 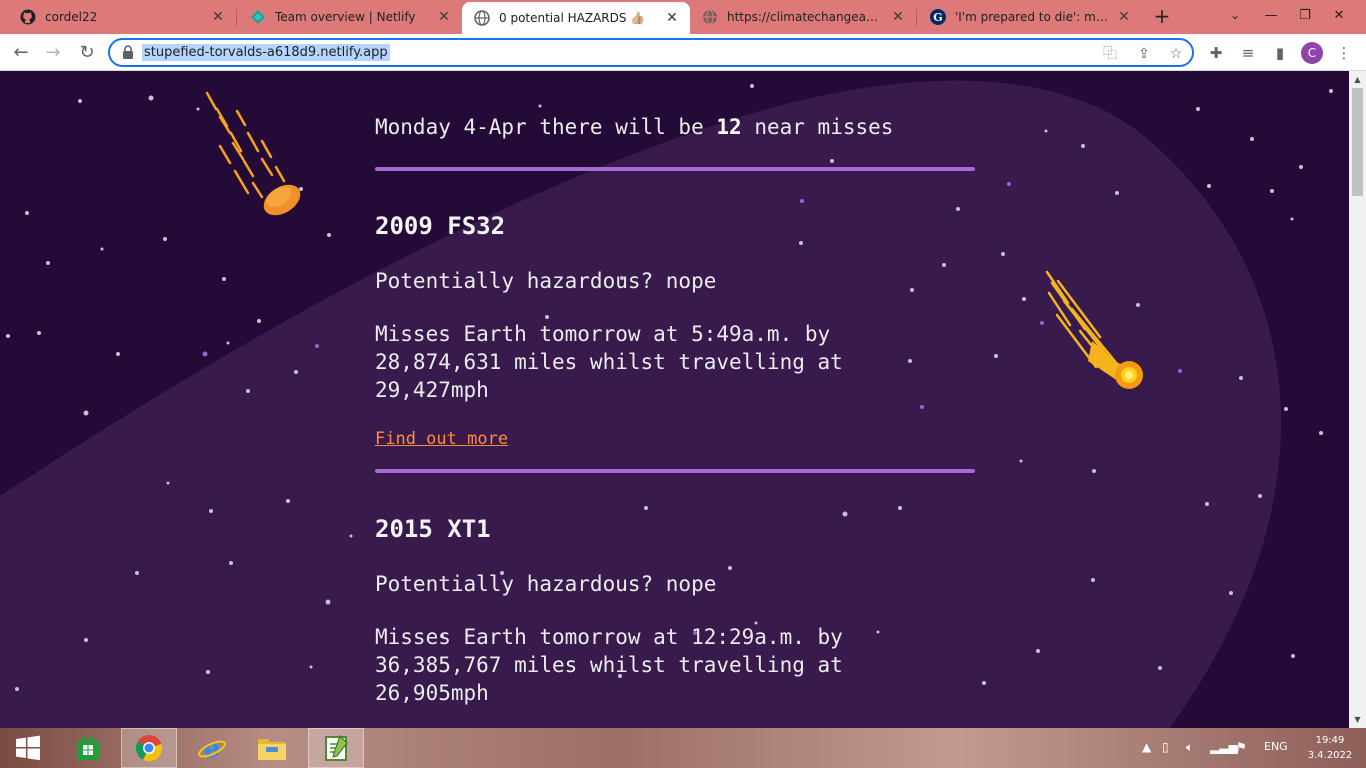 What do you see at coordinates (1144, 54) in the screenshot?
I see `share-icon: ⇪` at bounding box center [1144, 54].